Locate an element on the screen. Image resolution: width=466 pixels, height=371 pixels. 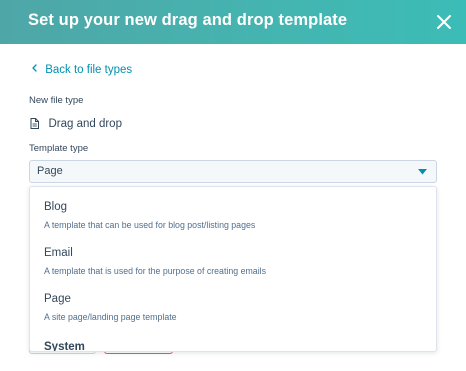
back-link-label: Back to file types is located at coordinates (89, 70).